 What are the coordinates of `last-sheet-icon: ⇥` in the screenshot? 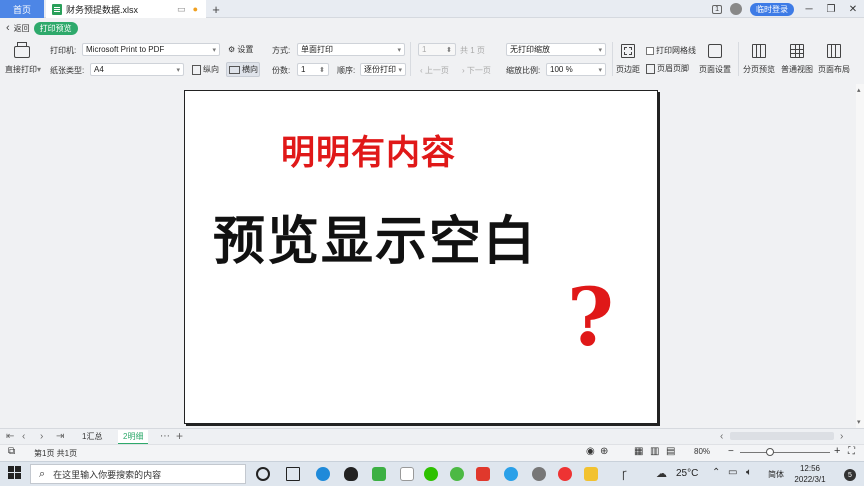 It's located at (60, 436).